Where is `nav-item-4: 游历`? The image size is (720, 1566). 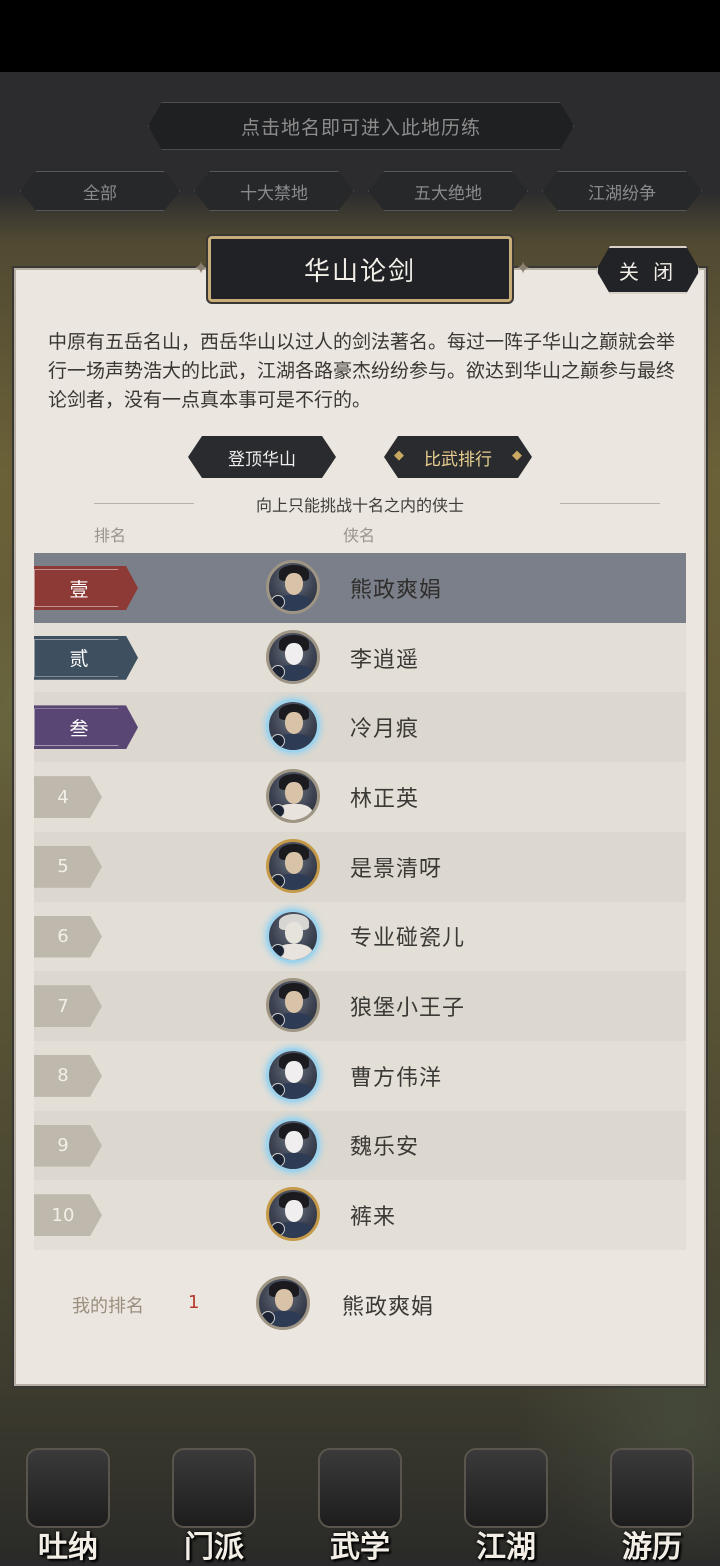 nav-item-4: 游历 is located at coordinates (652, 1503).